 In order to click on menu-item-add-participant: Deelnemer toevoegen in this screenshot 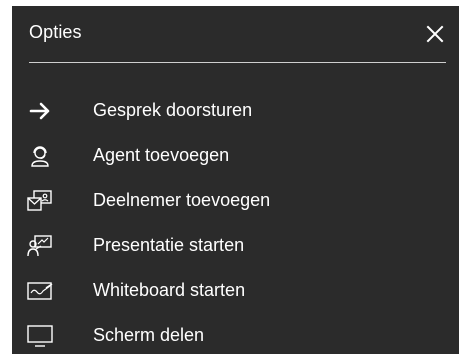, I will do `click(235, 200)`.